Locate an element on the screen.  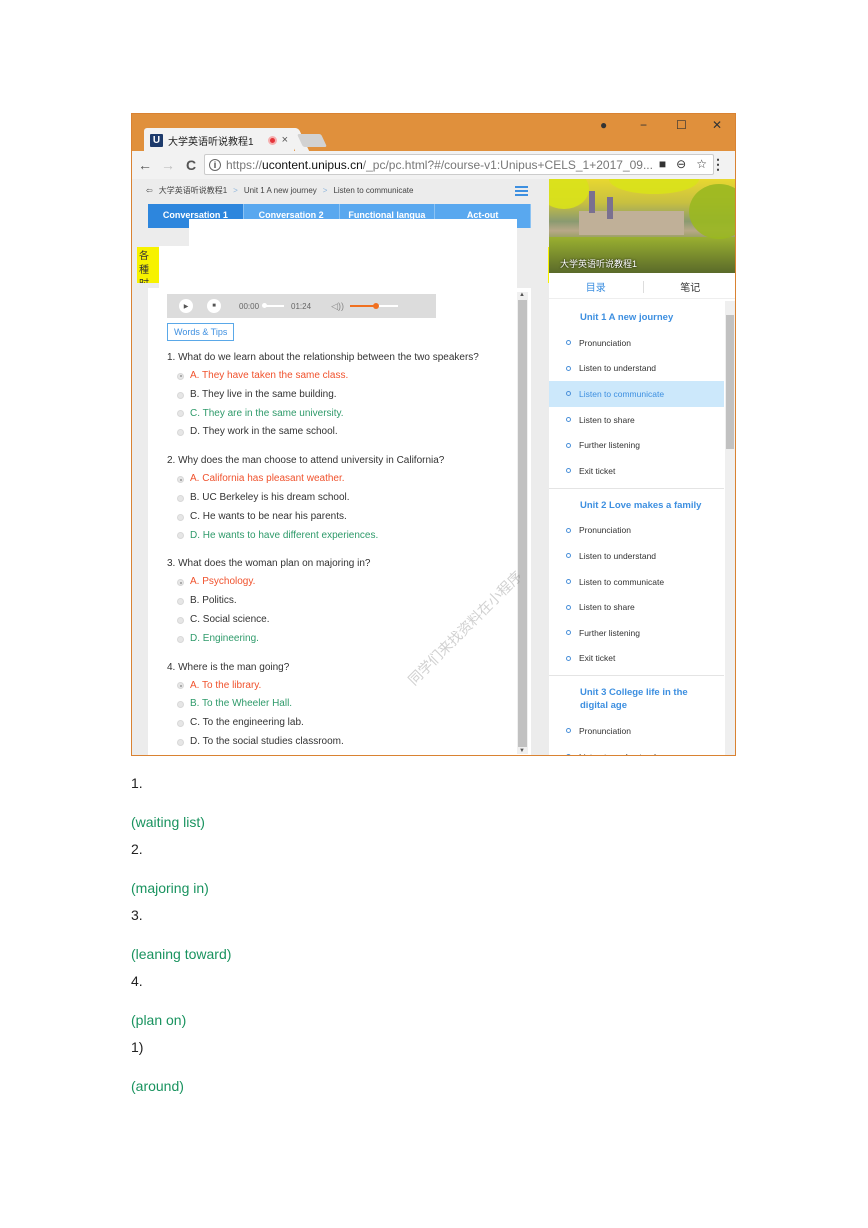
browser-menu-icon: ⋮ is located at coordinates (718, 164).